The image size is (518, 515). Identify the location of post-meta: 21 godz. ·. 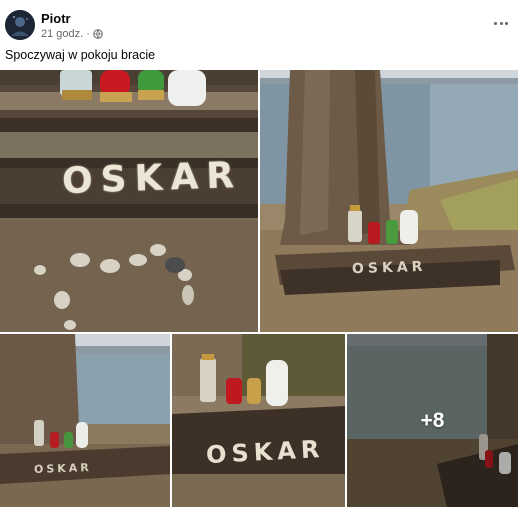
(72, 34).